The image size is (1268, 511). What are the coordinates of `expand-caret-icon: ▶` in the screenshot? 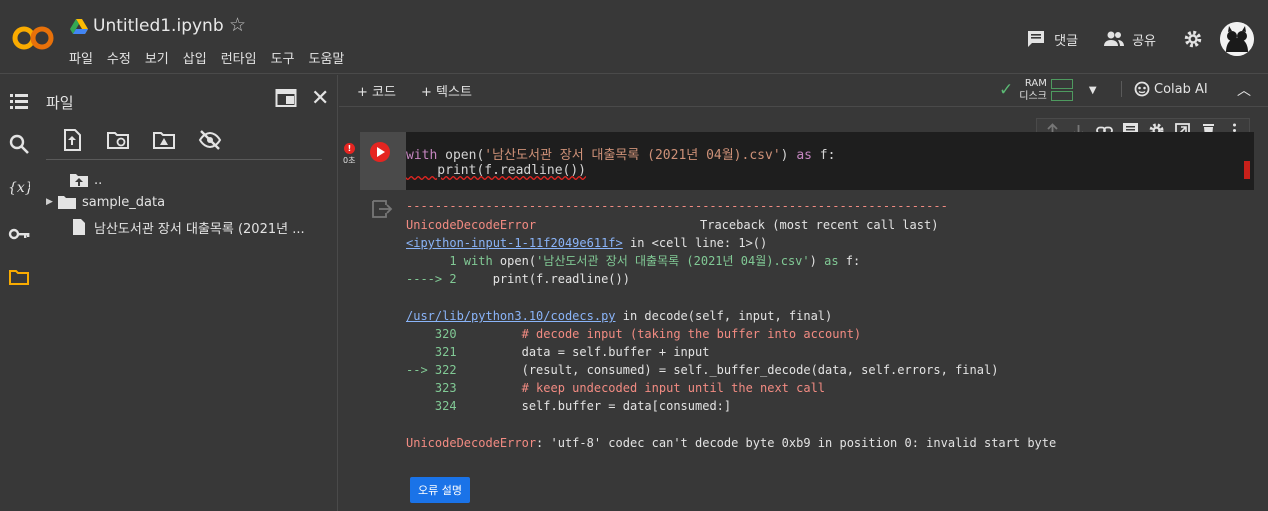 It's located at (52, 202).